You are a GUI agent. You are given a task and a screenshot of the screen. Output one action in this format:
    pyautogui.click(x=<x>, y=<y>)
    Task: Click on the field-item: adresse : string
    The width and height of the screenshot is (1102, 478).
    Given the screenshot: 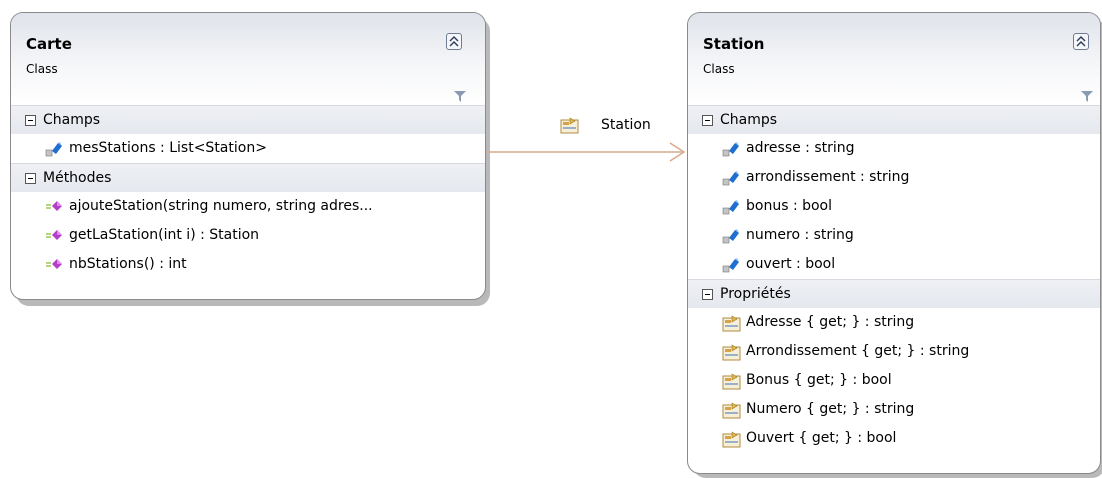 What is the action you would take?
    pyautogui.click(x=894, y=148)
    